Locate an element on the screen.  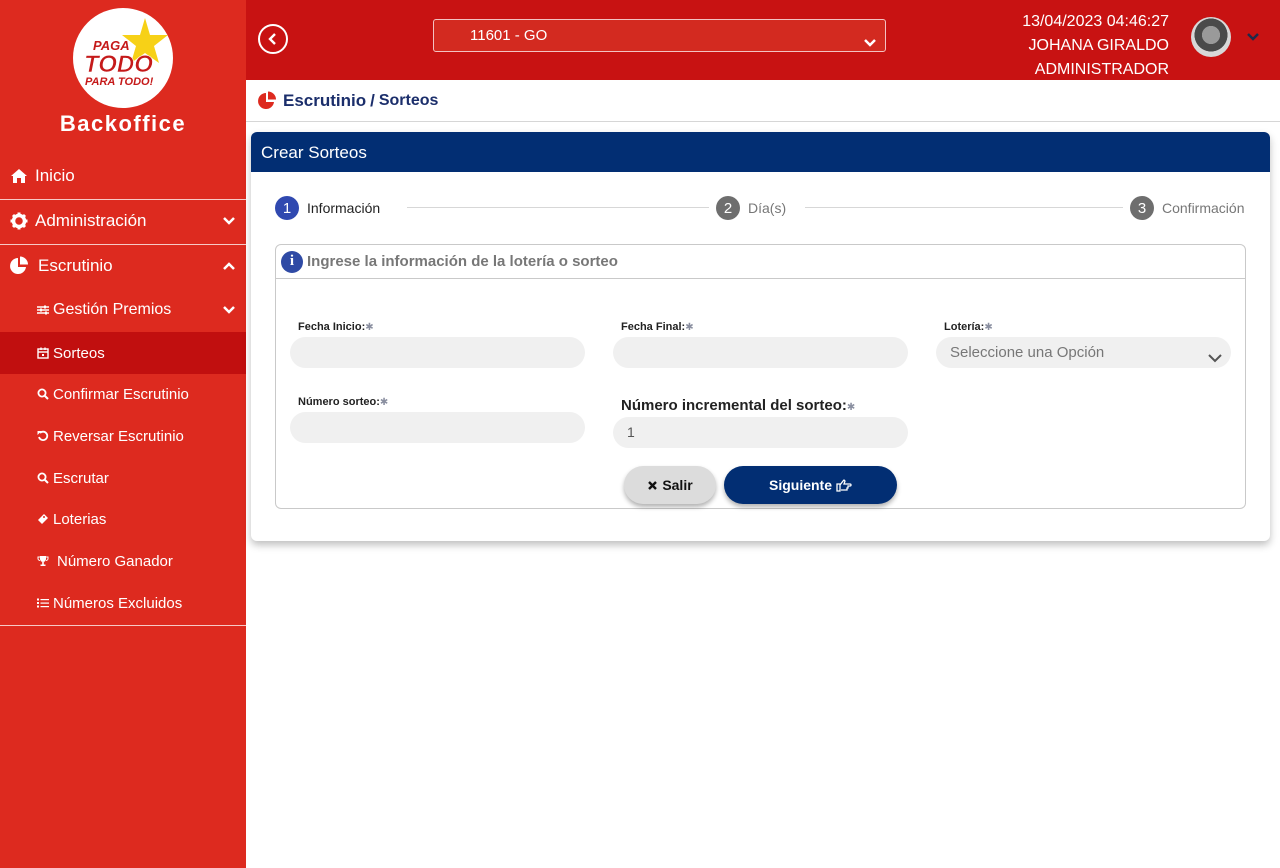
step-3-number: 3 is located at coordinates (1142, 208).